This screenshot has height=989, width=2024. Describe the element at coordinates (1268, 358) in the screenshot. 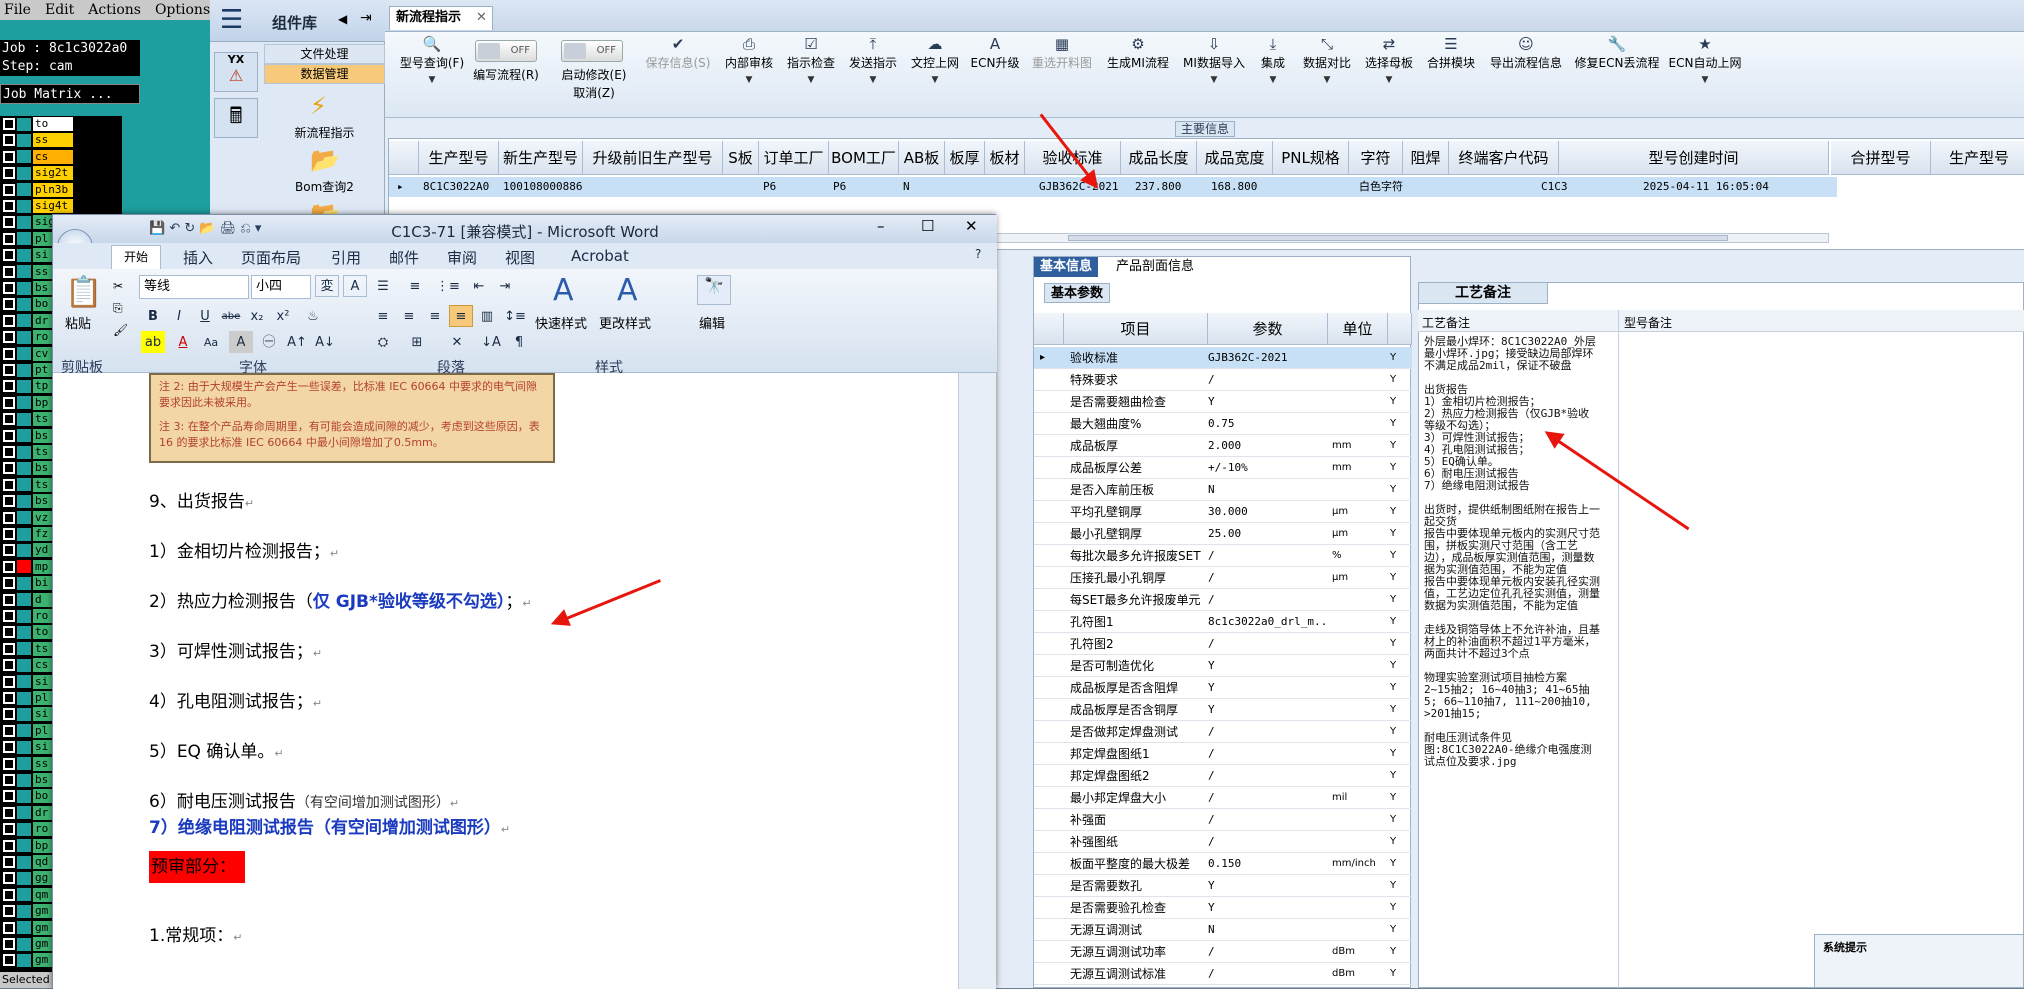

I see `param-value: GJB362C-2021` at that location.